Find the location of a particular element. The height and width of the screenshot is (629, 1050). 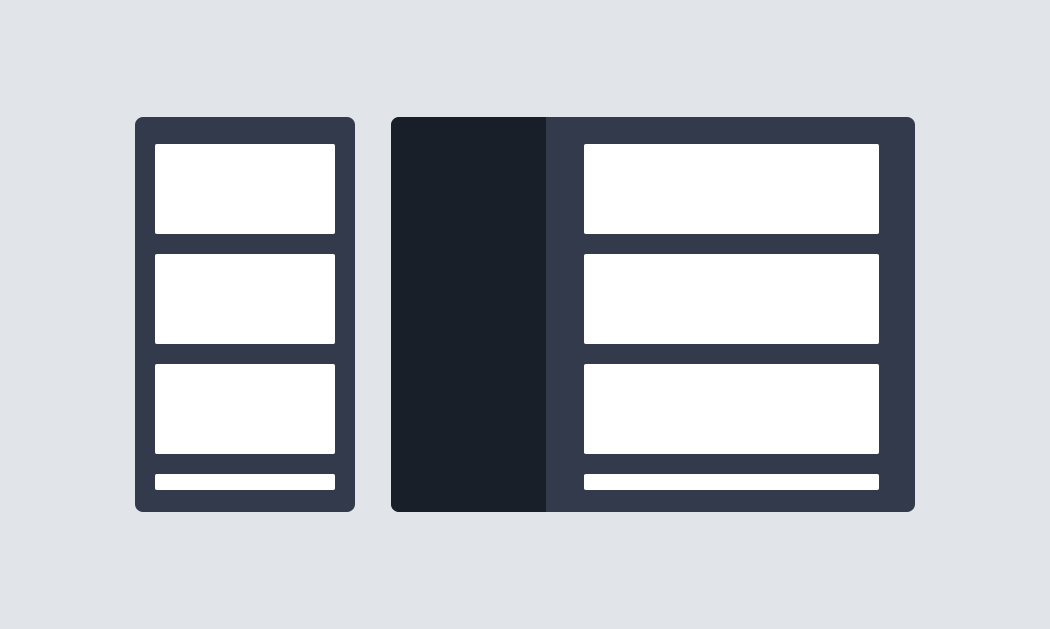

mobile-layout-panel is located at coordinates (245, 314).